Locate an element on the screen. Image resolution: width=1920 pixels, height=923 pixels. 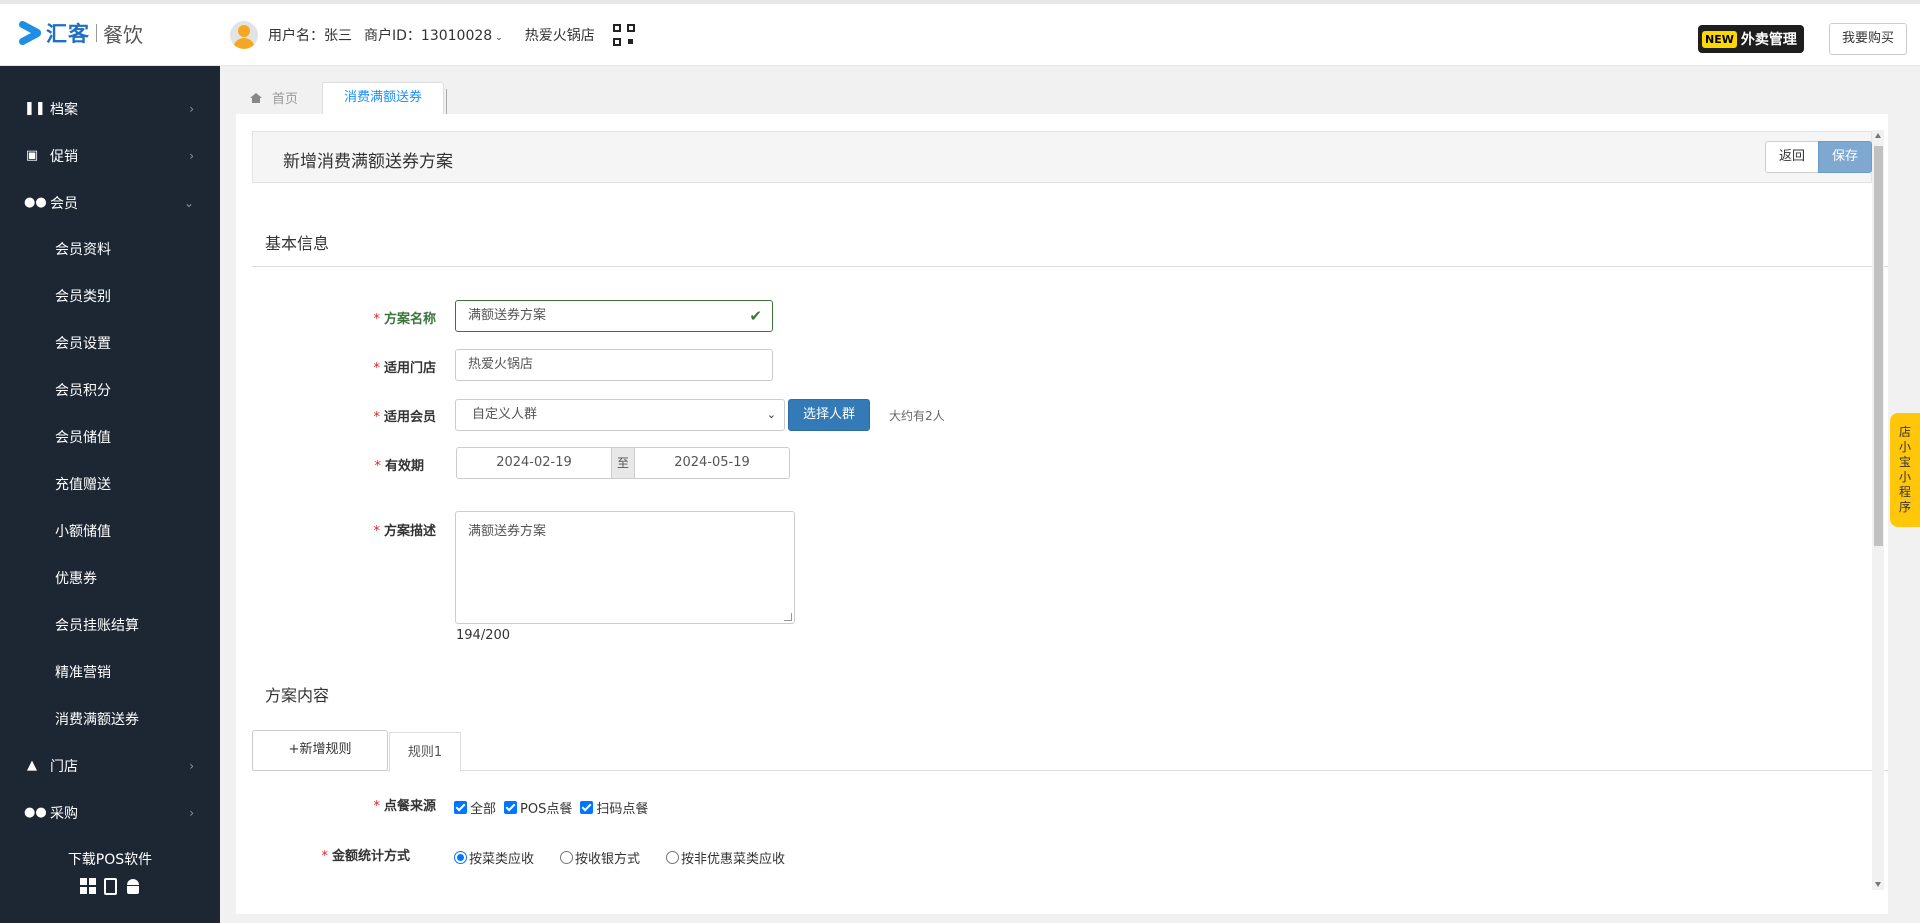
os-icons is located at coordinates (110, 886).